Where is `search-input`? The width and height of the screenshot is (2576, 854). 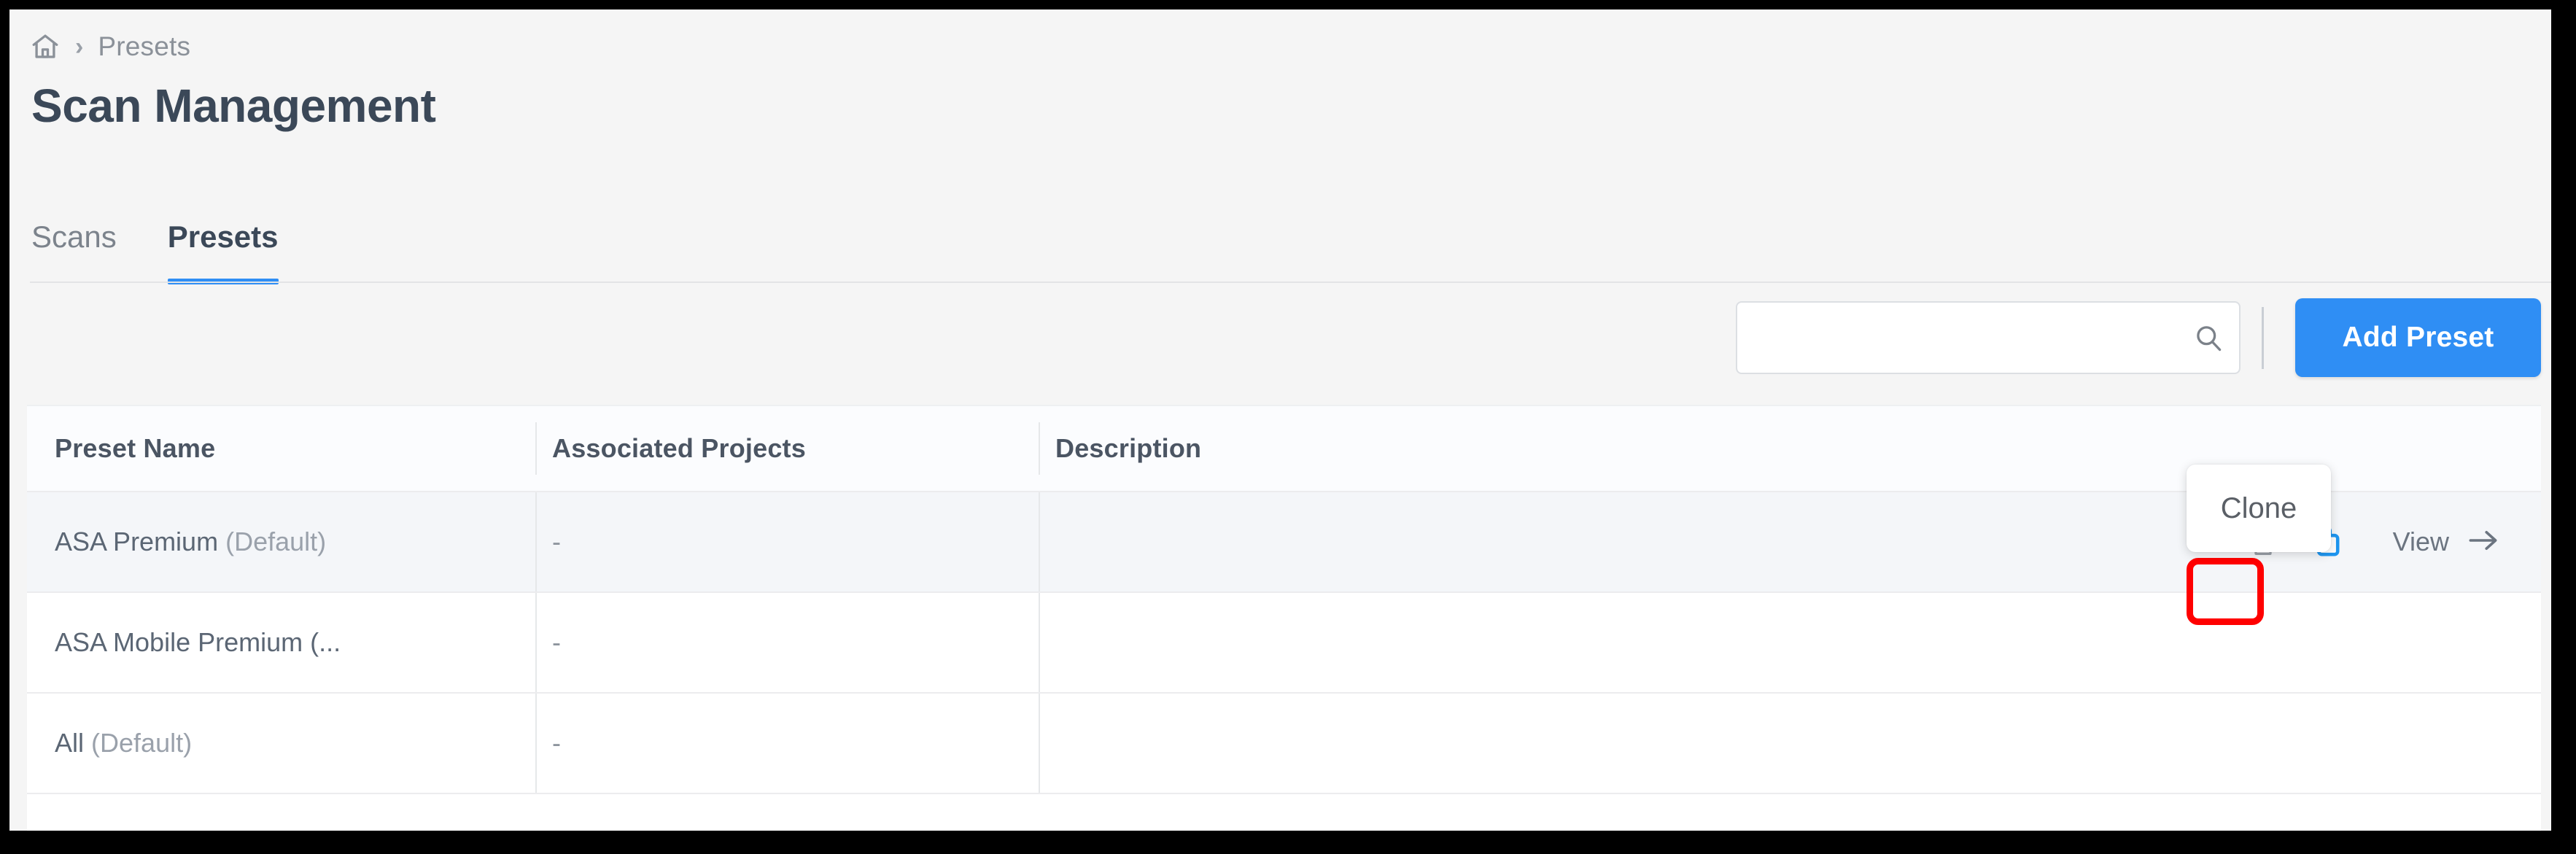 search-input is located at coordinates (1960, 338).